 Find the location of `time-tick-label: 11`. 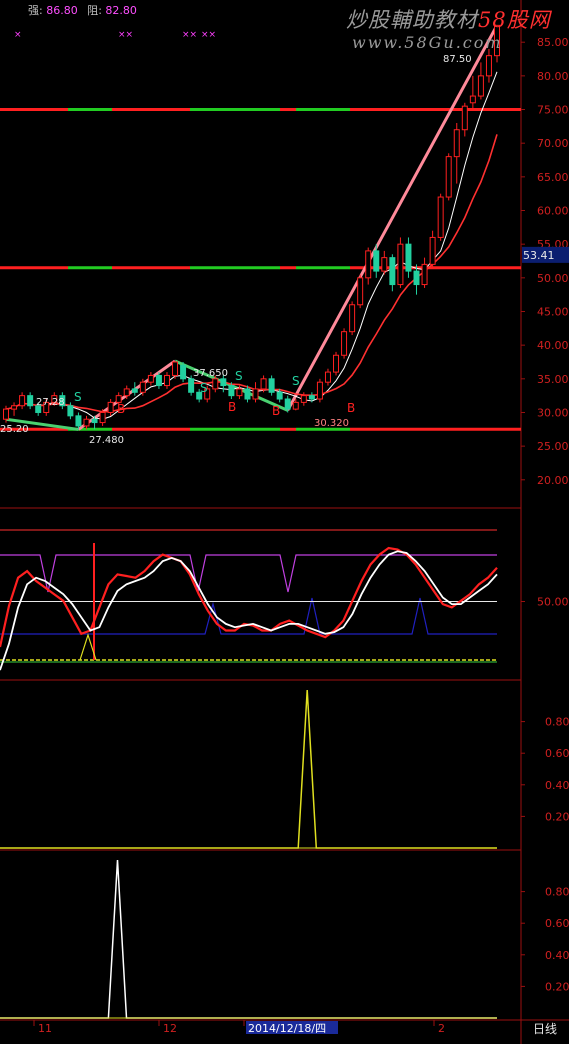

time-tick-label: 11 is located at coordinates (45, 1028).